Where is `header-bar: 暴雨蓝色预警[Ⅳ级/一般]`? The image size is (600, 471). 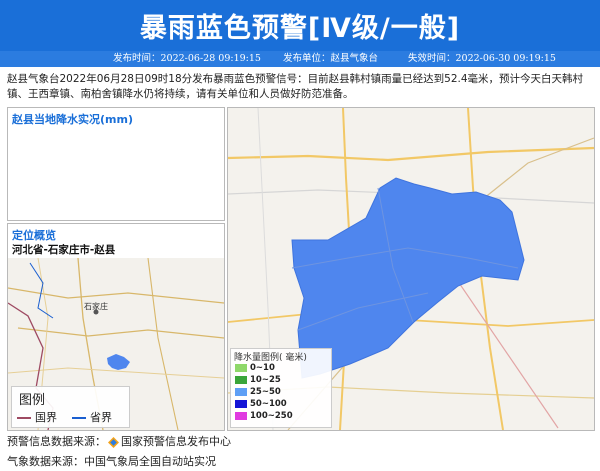
header-bar: 暴雨蓝色预警[Ⅳ级/一般] is located at coordinates (300, 25).